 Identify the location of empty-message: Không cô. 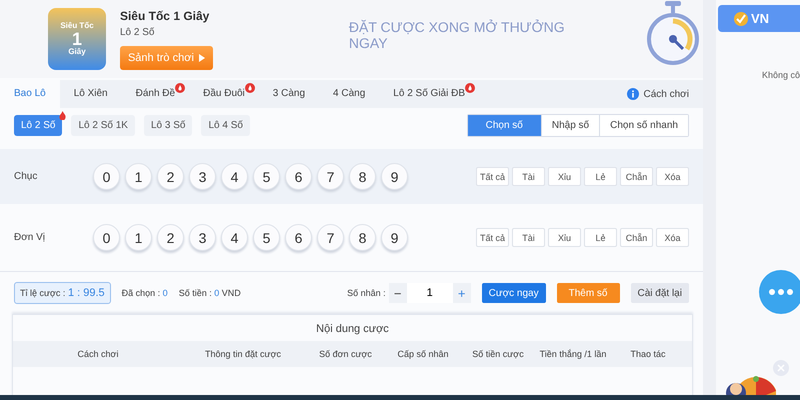
(781, 75).